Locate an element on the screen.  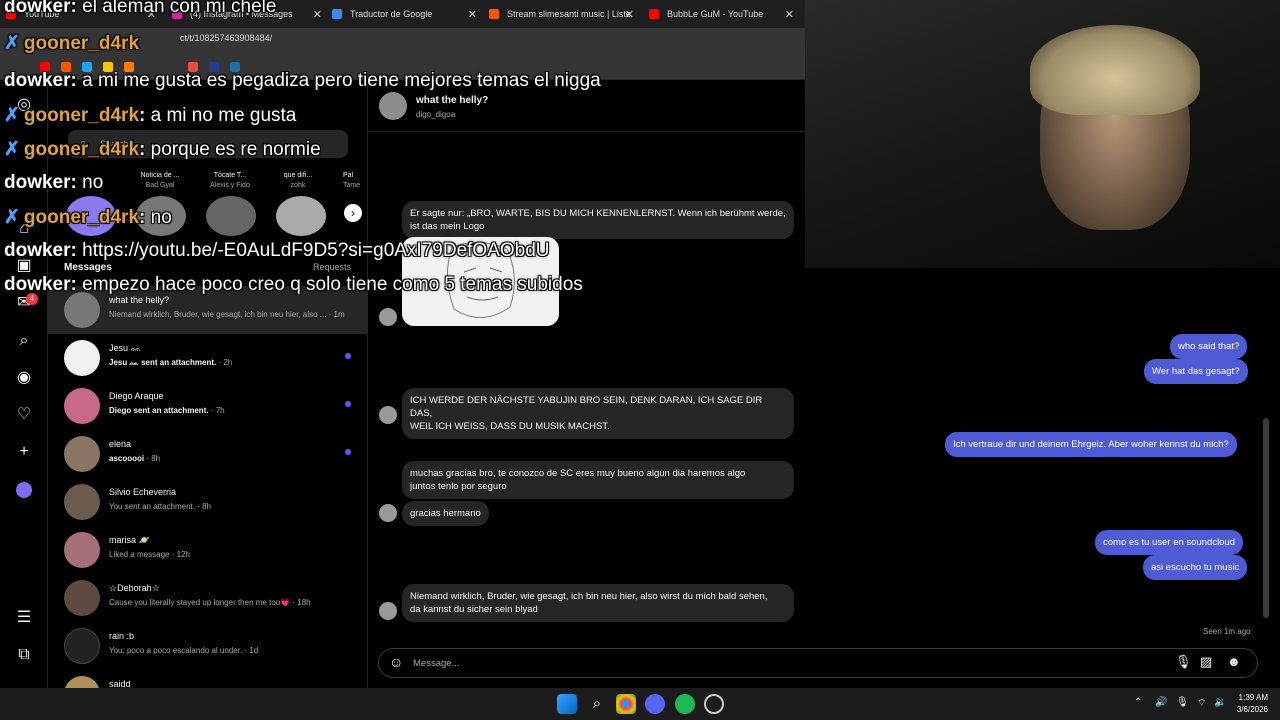
browser-tab-bubblegum: BubbLe GuM - YouTube ✕ is located at coordinates (720, 14).